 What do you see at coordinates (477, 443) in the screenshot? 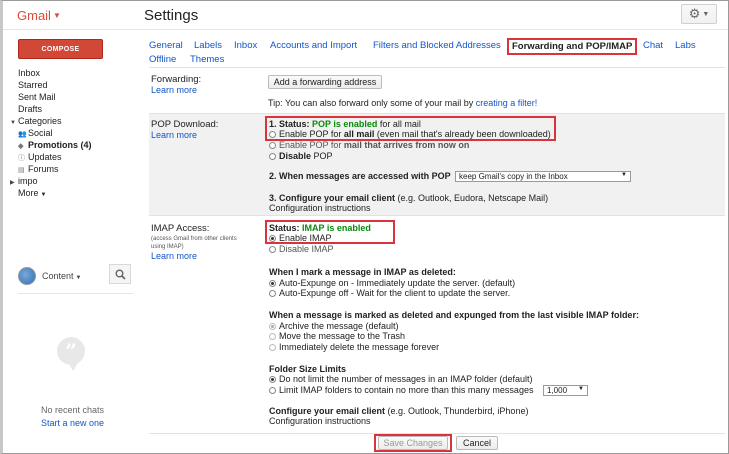
I see `cancel-button: Cancel` at bounding box center [477, 443].